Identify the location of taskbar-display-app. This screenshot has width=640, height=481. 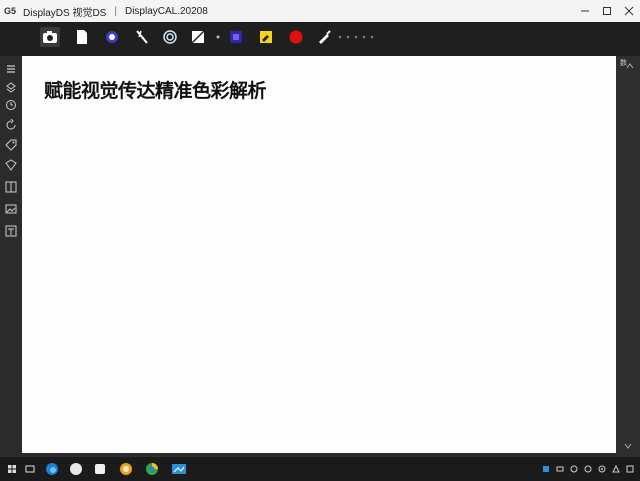
(179, 469).